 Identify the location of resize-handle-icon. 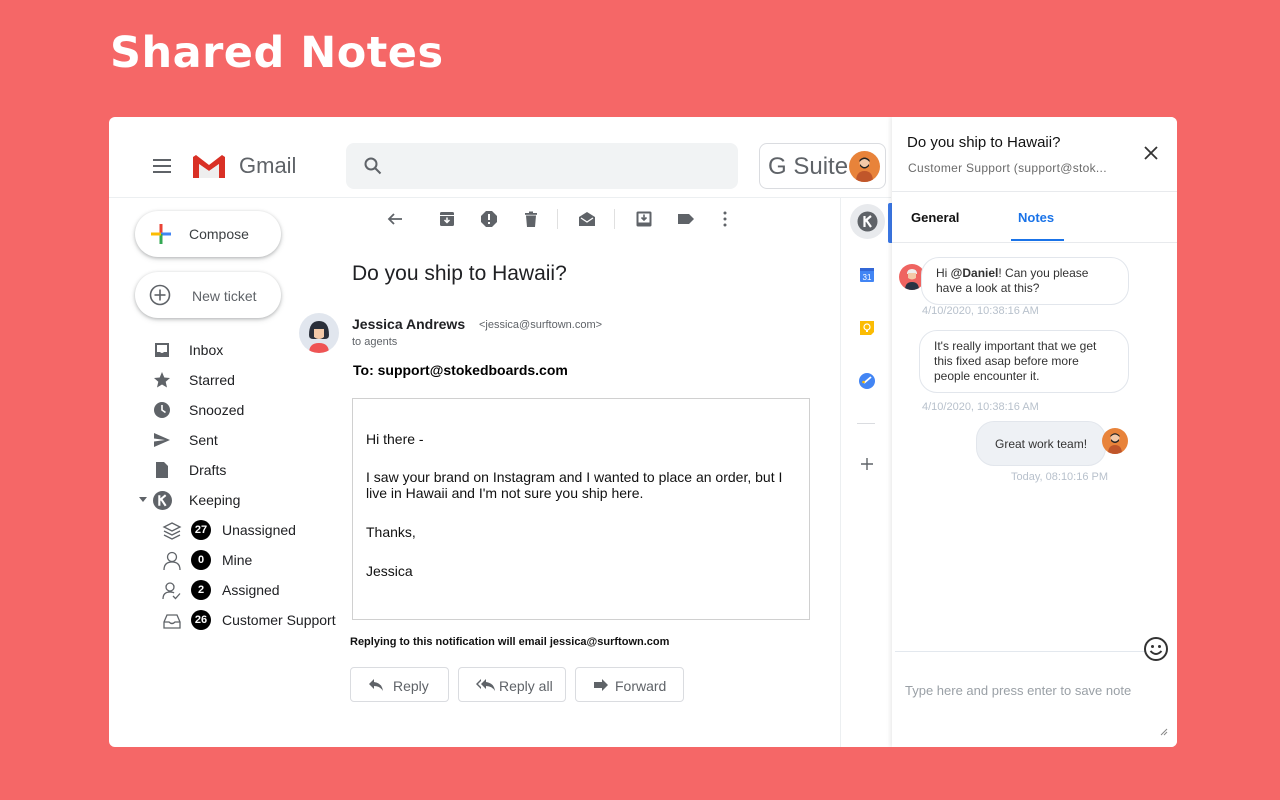
(1164, 732).